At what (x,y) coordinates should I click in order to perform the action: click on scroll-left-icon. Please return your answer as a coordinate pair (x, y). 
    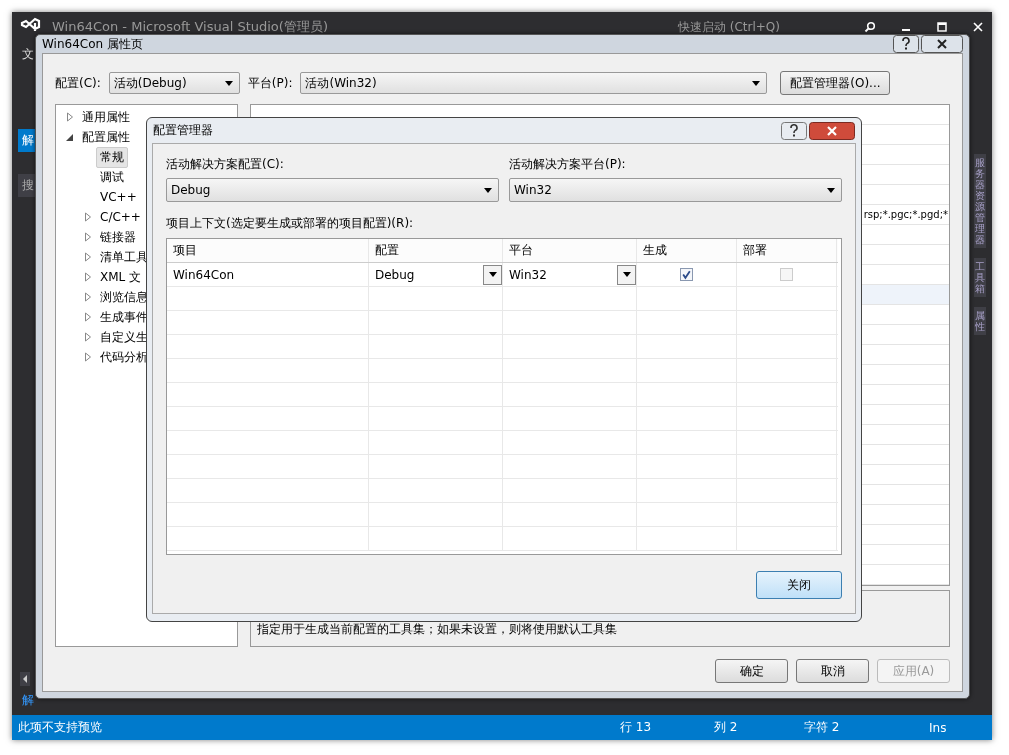
    Looking at the image, I should click on (25, 679).